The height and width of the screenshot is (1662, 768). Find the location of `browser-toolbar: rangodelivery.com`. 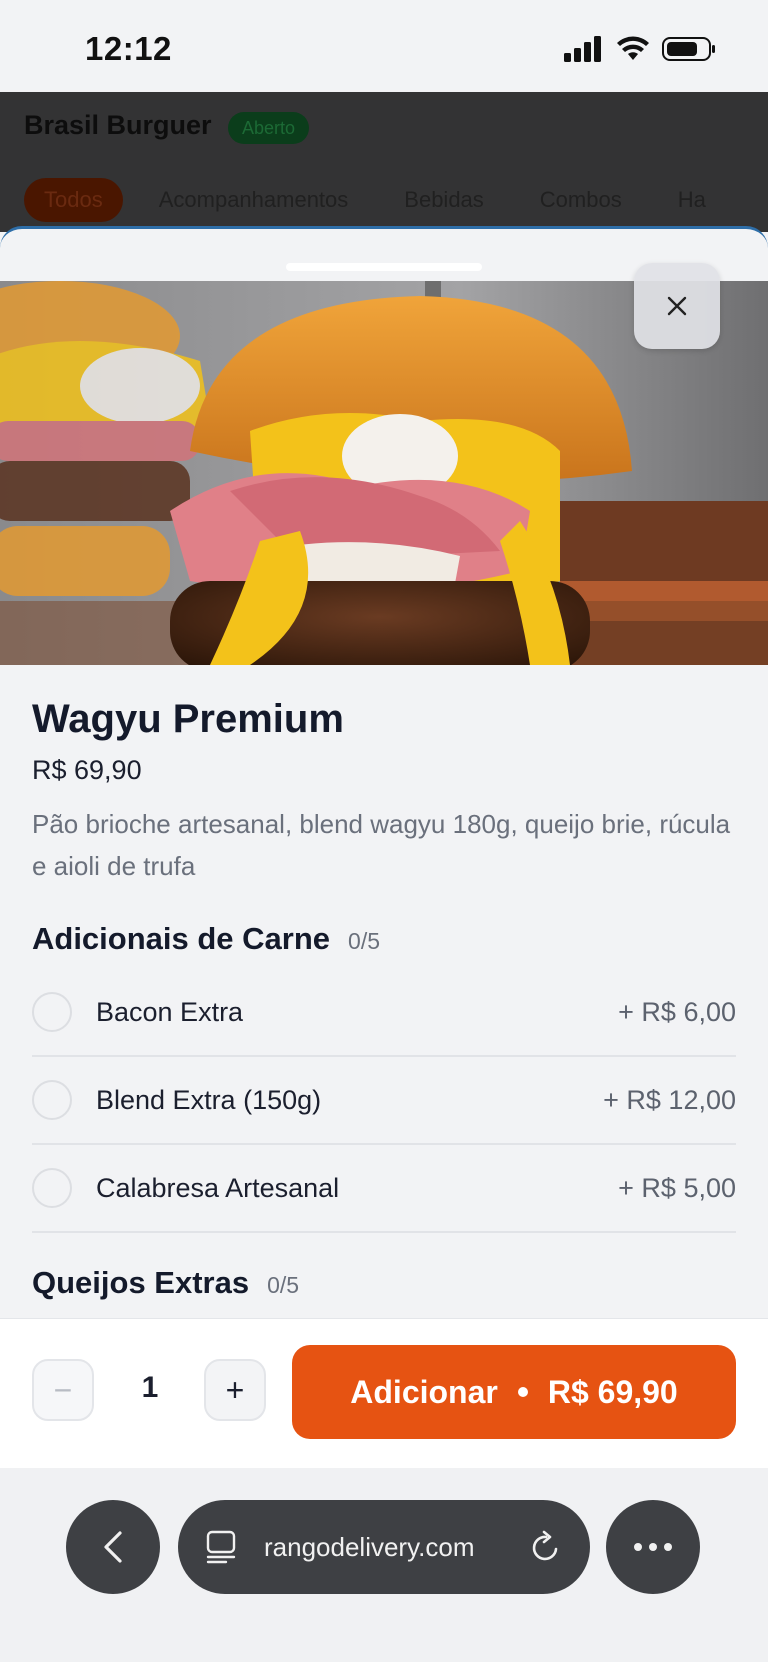

browser-toolbar: rangodelivery.com is located at coordinates (384, 1565).